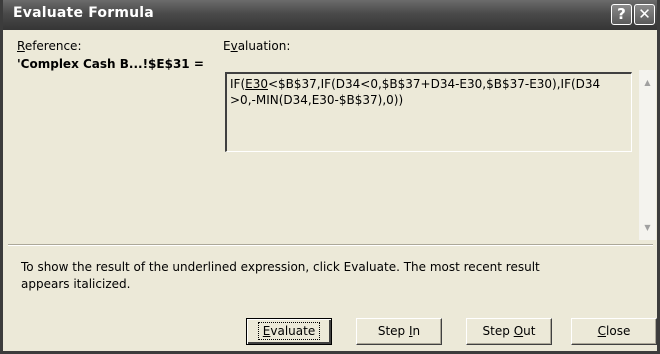 This screenshot has height=354, width=660. Describe the element at coordinates (647, 155) in the screenshot. I see `evaluation-scrollbar: ▲ ▼` at that location.